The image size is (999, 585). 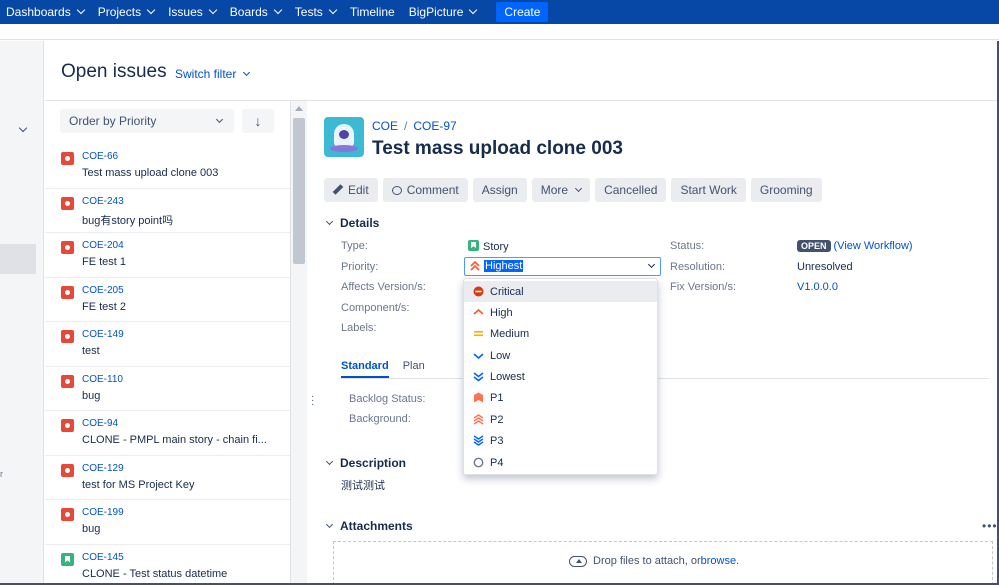 What do you see at coordinates (103, 245) in the screenshot?
I see `issue-key: COE-204` at bounding box center [103, 245].